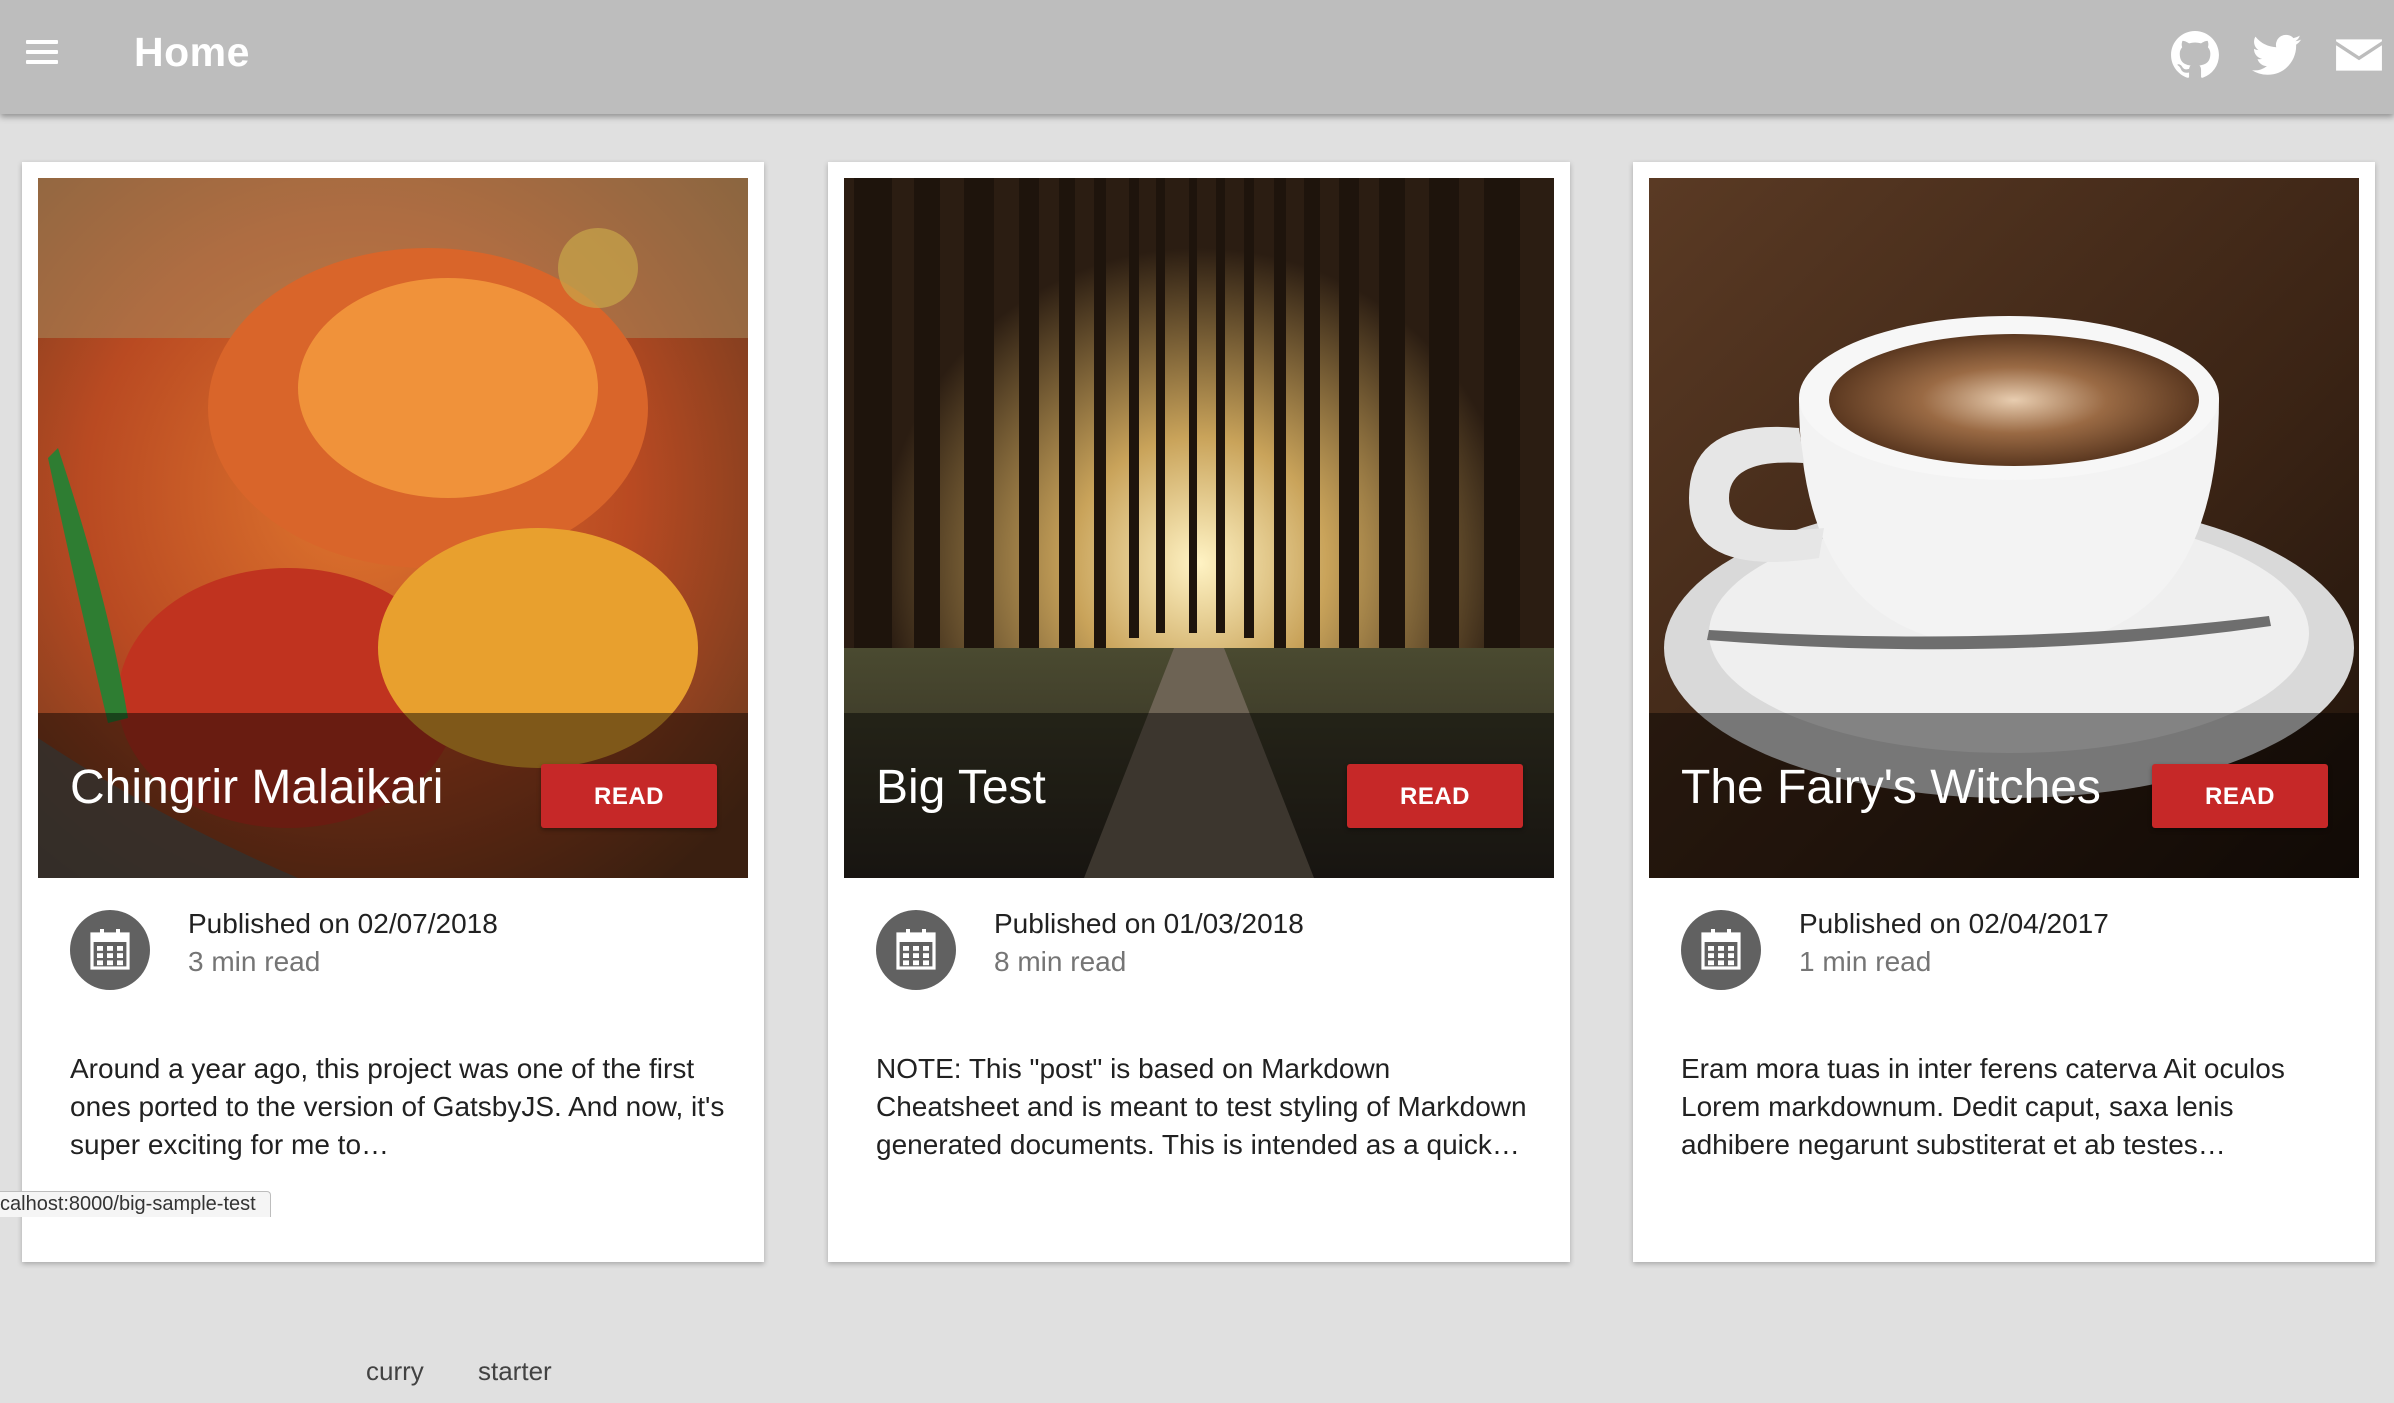  Describe the element at coordinates (343, 923) in the screenshot. I see `published-date: Published on 02/07/2018` at that location.